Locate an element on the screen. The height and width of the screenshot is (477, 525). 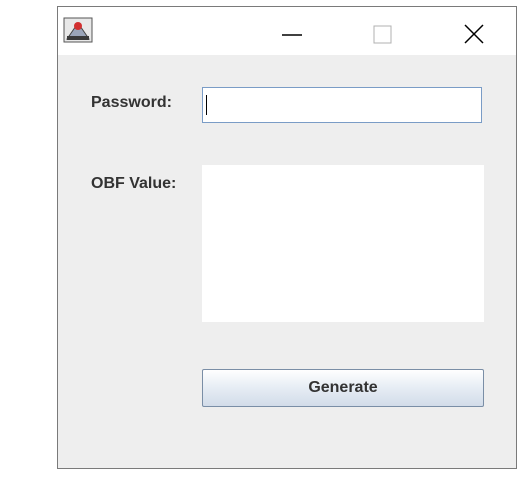
obf-value-label: OBF Value: is located at coordinates (134, 183).